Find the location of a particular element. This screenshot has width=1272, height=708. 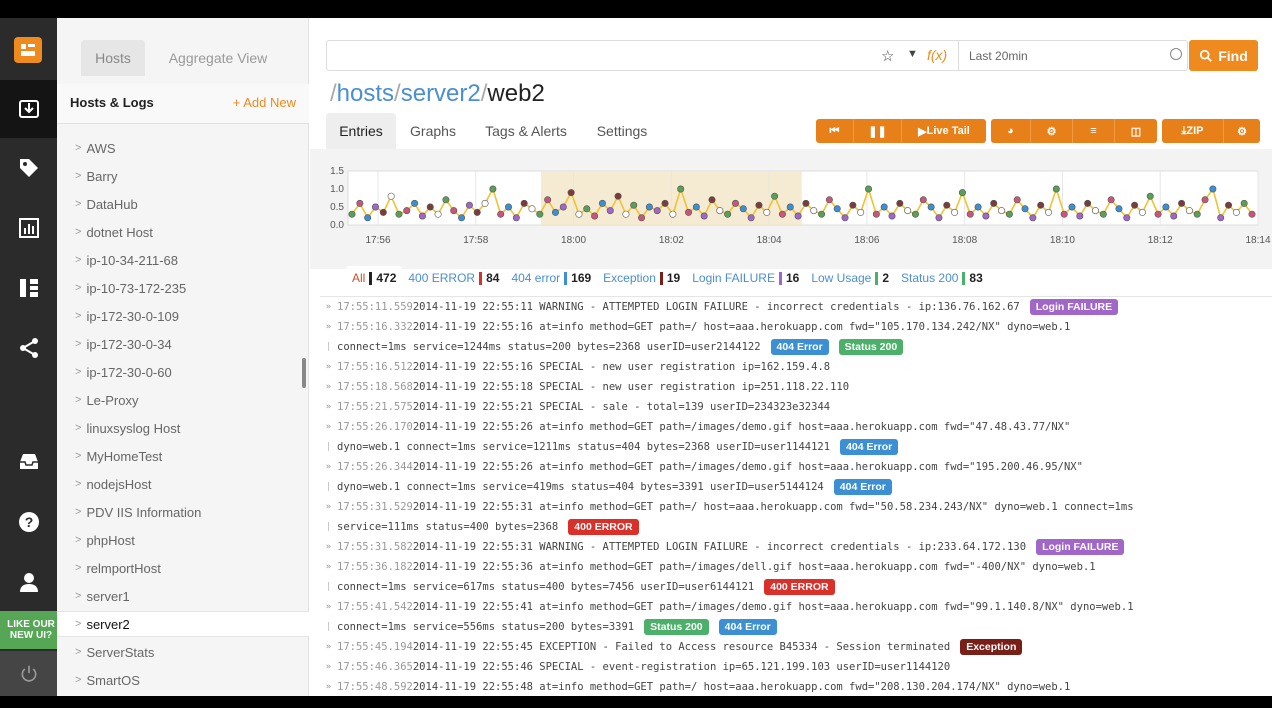

filter-tab: Login FAILURE 16 is located at coordinates (745, 278).